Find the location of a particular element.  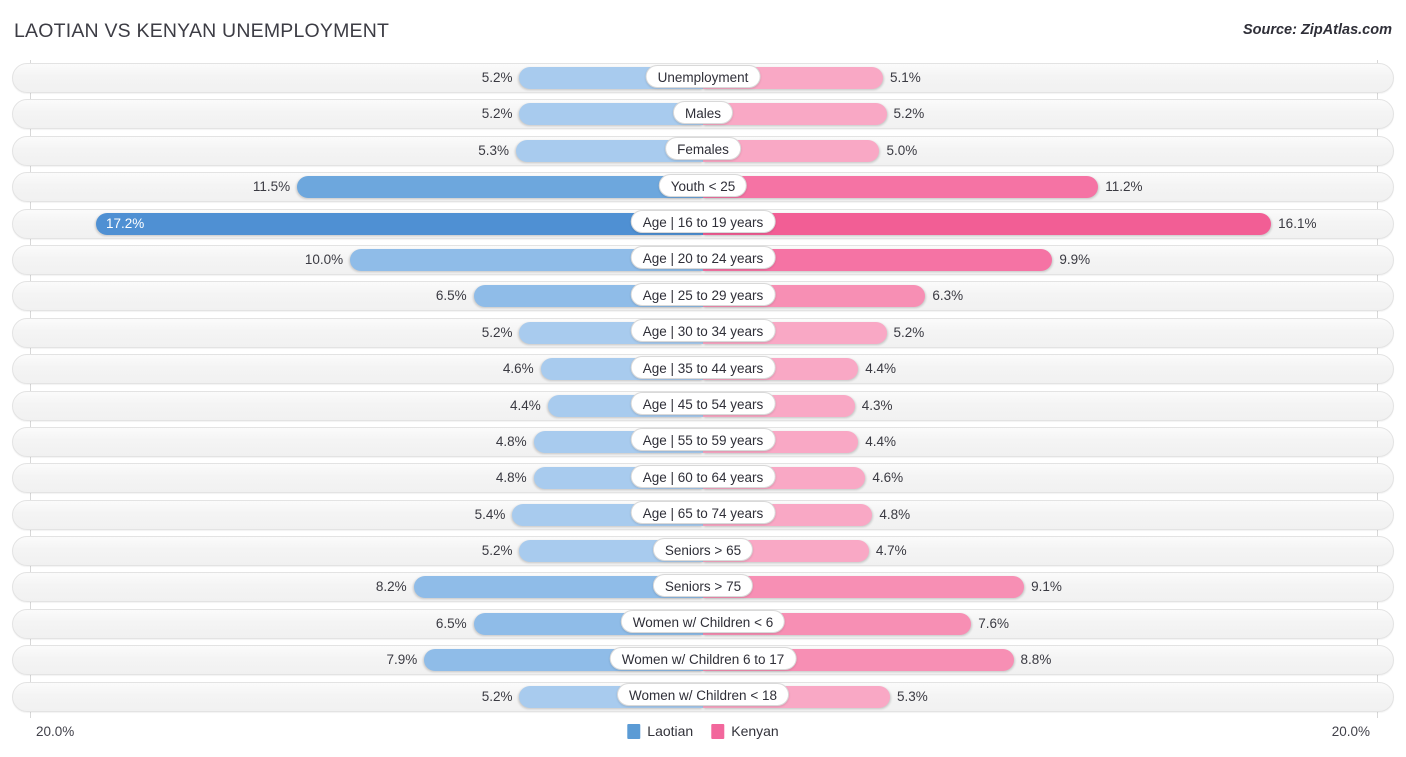

category-label: Age | 65 to 74 years is located at coordinates (703, 513).